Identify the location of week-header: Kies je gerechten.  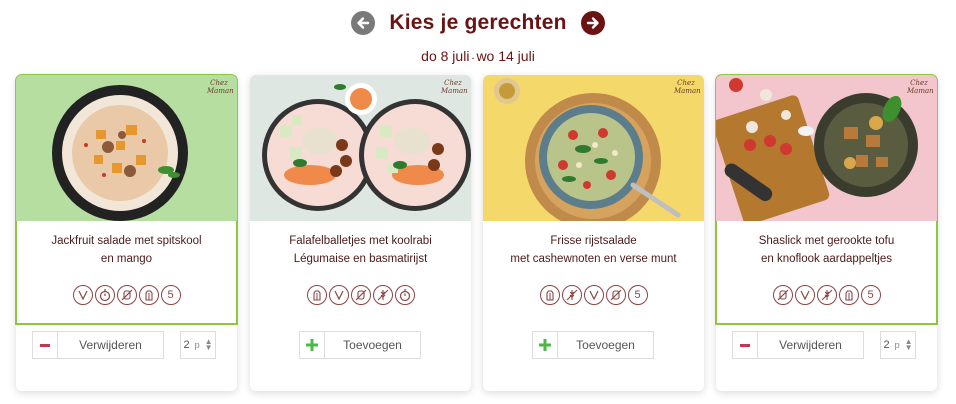
(478, 23).